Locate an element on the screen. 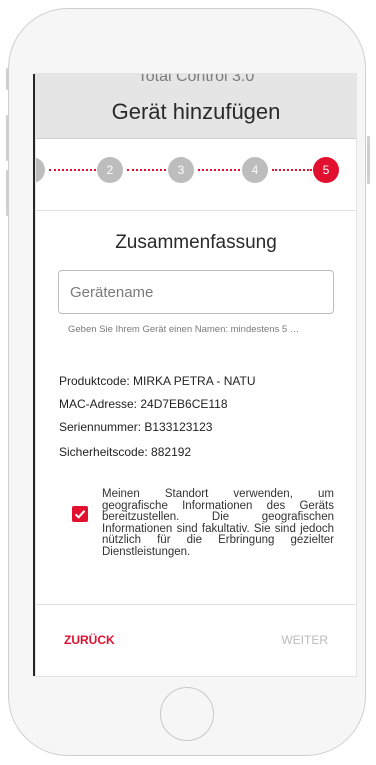 This screenshot has height=765, width=376. home-button is located at coordinates (187, 714).